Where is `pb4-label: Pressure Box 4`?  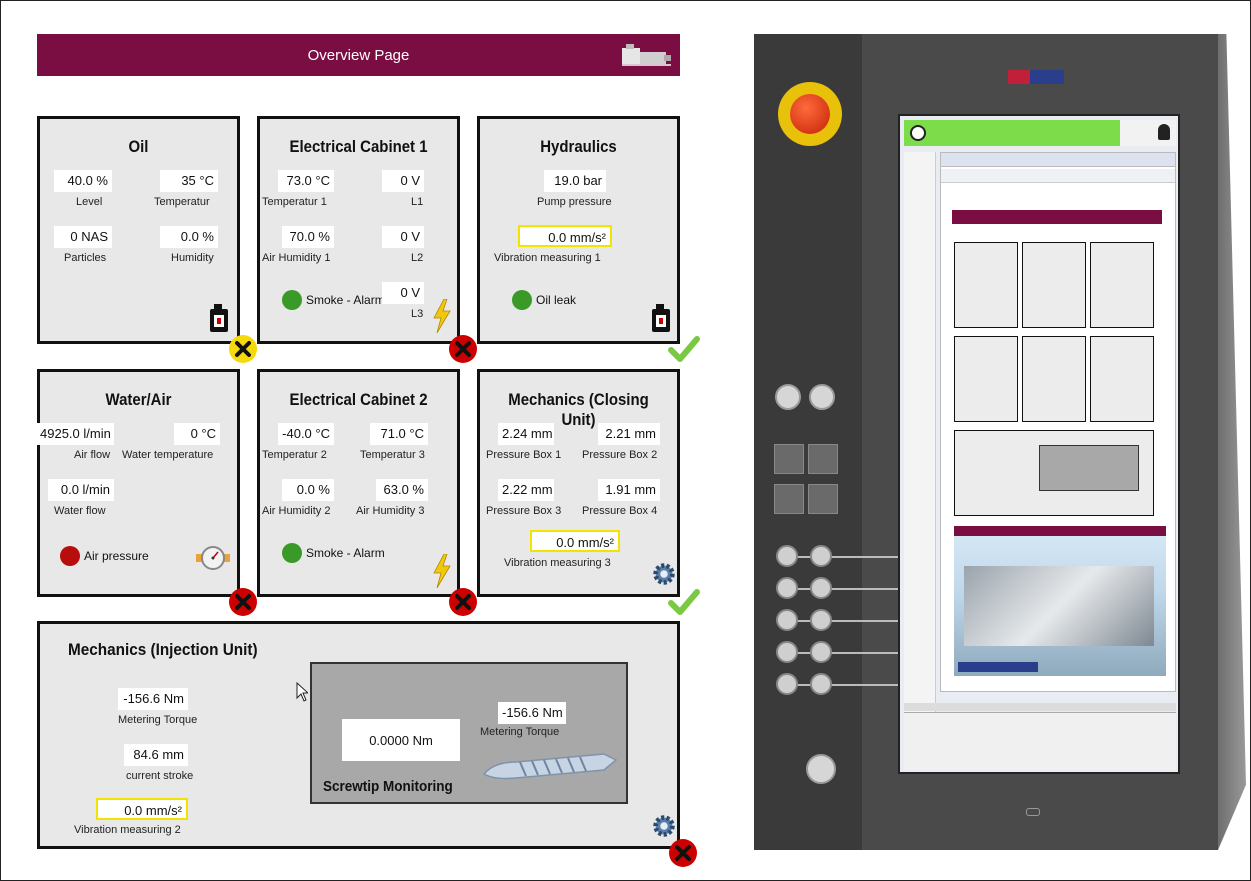
pb4-label: Pressure Box 4 is located at coordinates (620, 511).